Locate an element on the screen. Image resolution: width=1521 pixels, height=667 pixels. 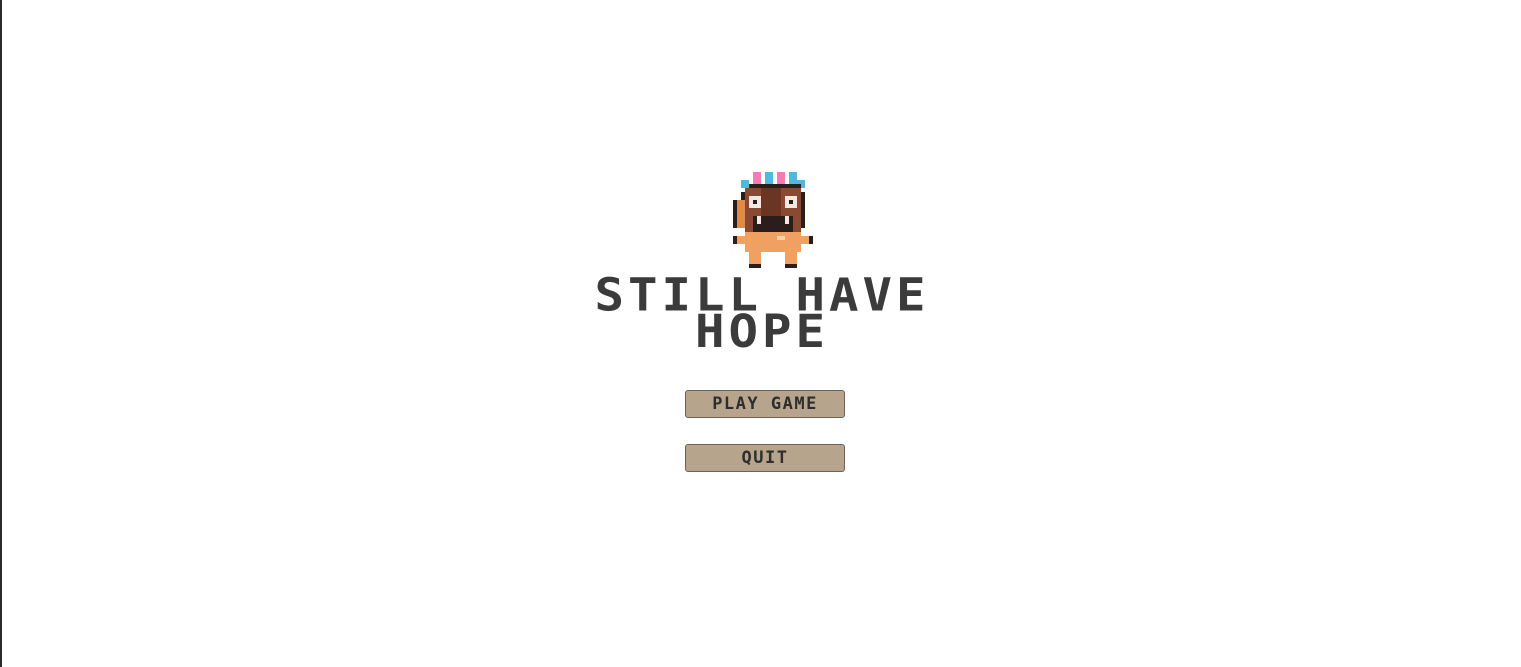
tiki-mask-character-icon is located at coordinates (771, 220).